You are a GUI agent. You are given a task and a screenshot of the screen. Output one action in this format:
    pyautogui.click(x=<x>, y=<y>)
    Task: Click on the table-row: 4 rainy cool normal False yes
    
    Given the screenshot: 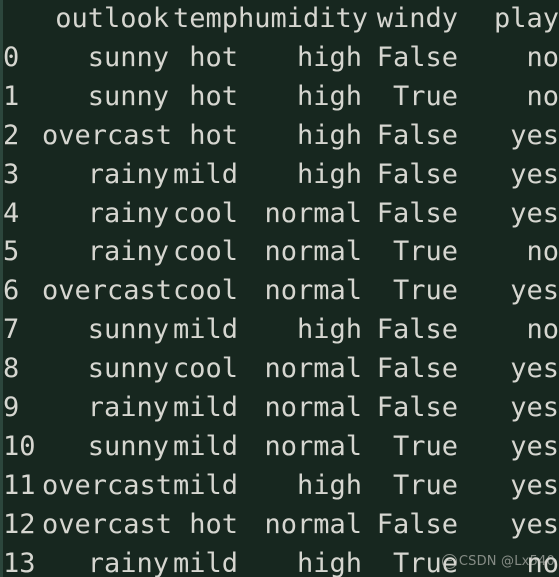 What is the action you would take?
    pyautogui.click(x=279, y=214)
    